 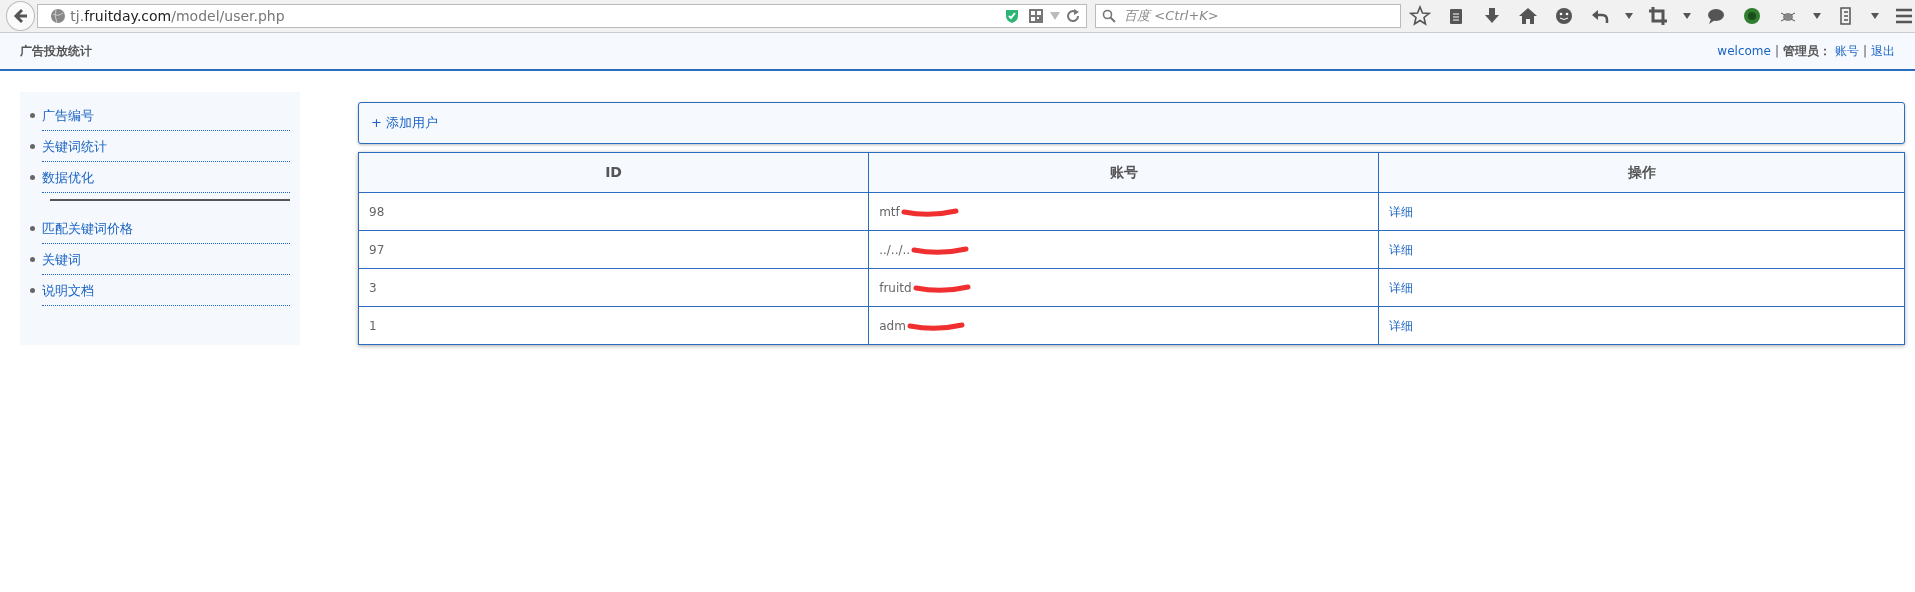 What do you see at coordinates (1883, 51) in the screenshot?
I see `header-link: 退出` at bounding box center [1883, 51].